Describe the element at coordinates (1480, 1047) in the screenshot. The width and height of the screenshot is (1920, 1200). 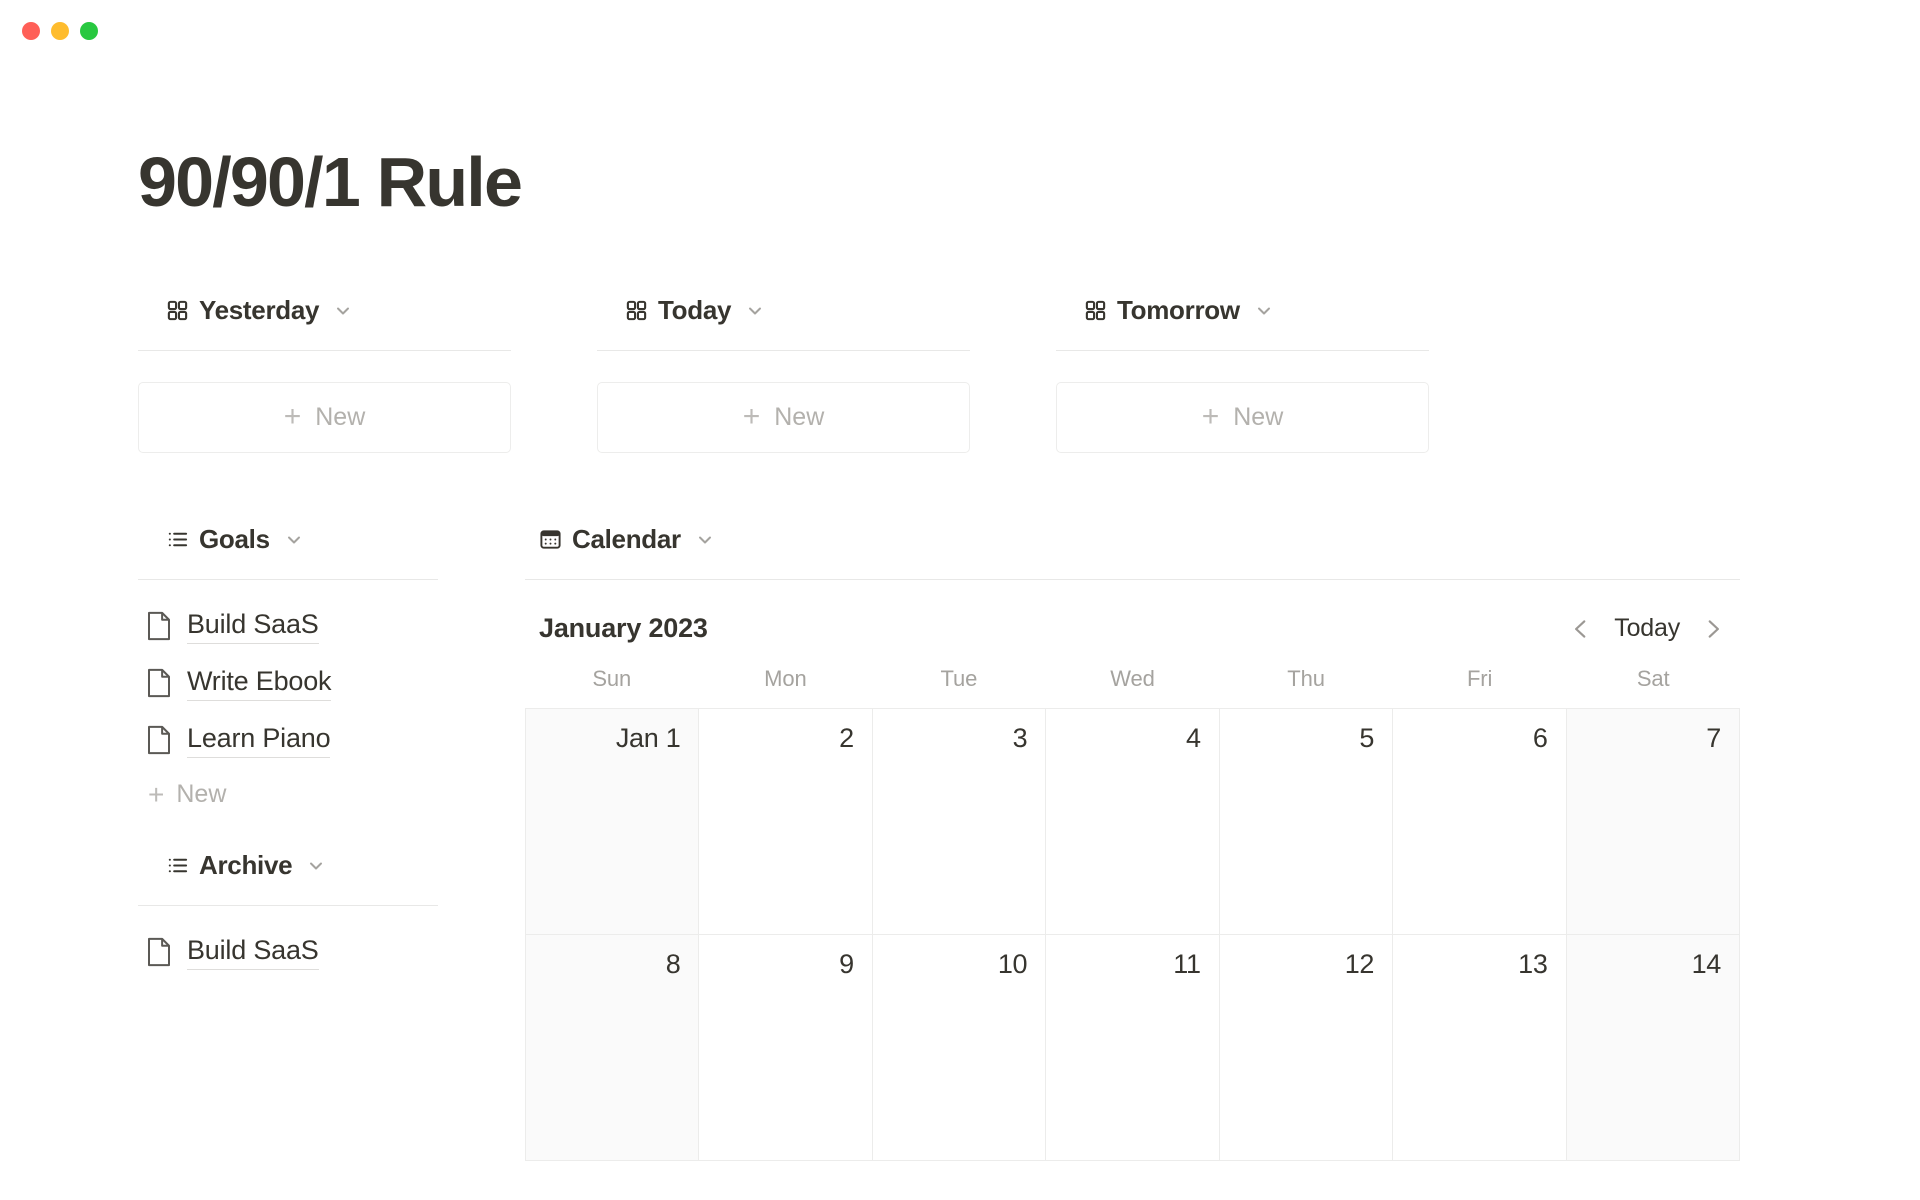
I see `calendar-day-cell: 13` at that location.